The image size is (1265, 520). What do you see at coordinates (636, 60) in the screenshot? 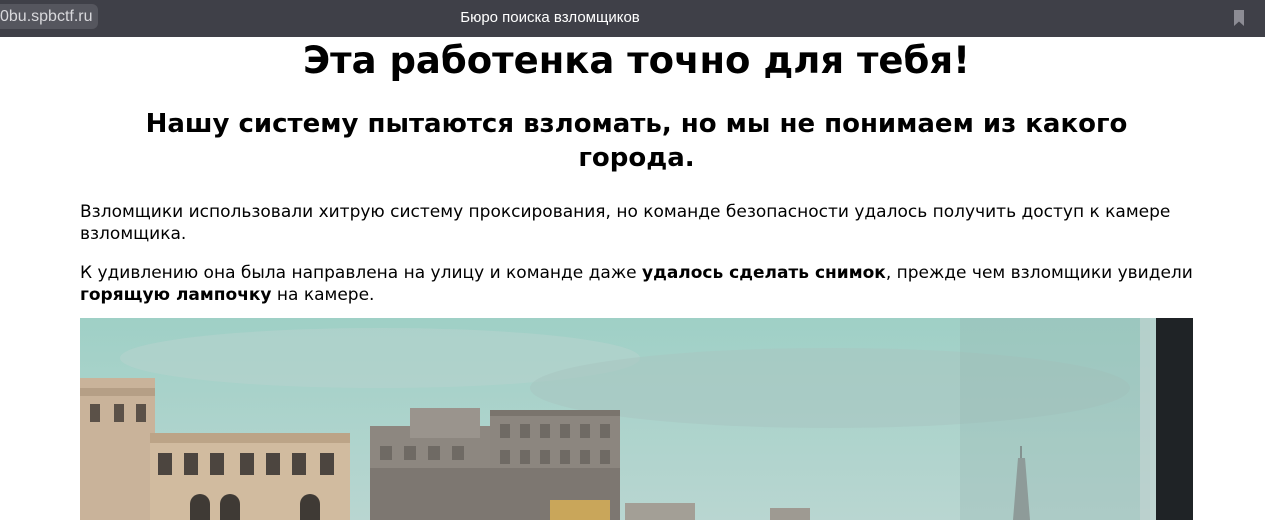
I see `page-title: Эта работенка точно для тебя!` at bounding box center [636, 60].